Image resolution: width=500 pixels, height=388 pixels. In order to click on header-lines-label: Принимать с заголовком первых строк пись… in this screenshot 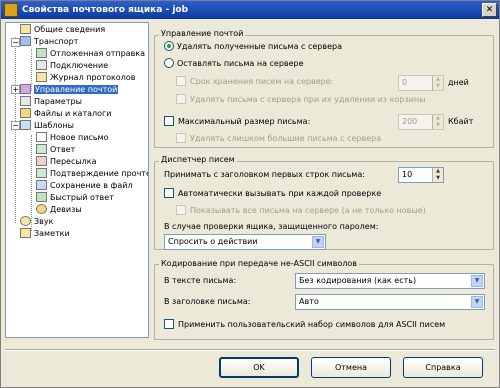, I will do `click(264, 174)`.